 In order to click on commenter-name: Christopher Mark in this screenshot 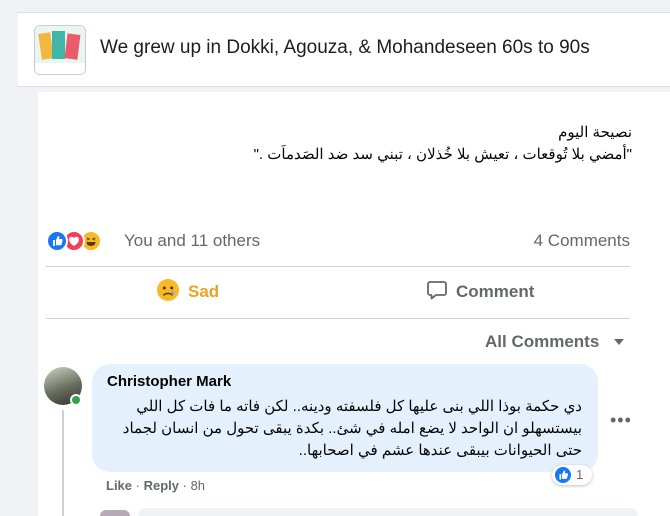, I will do `click(169, 381)`.